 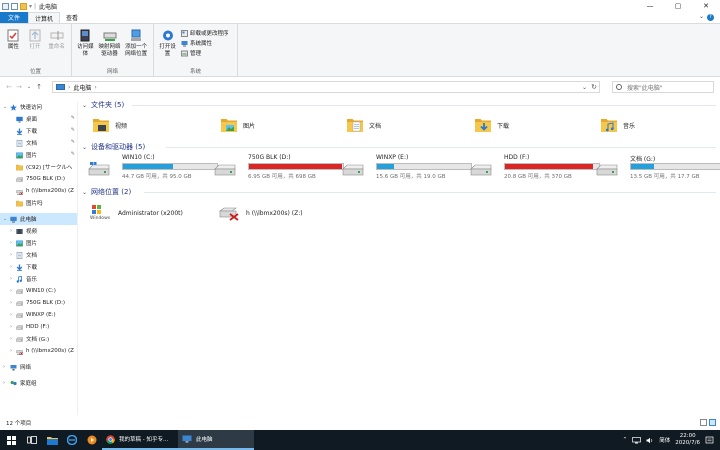 I want to click on picture-icon, so click(x=19, y=155).